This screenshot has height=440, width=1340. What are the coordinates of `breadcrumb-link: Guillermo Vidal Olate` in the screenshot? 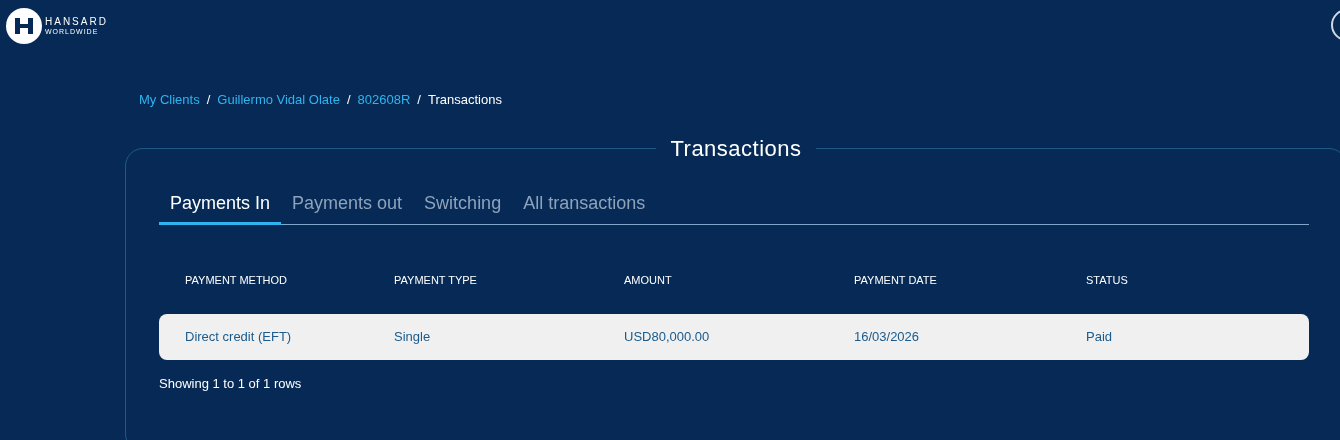 It's located at (278, 100).